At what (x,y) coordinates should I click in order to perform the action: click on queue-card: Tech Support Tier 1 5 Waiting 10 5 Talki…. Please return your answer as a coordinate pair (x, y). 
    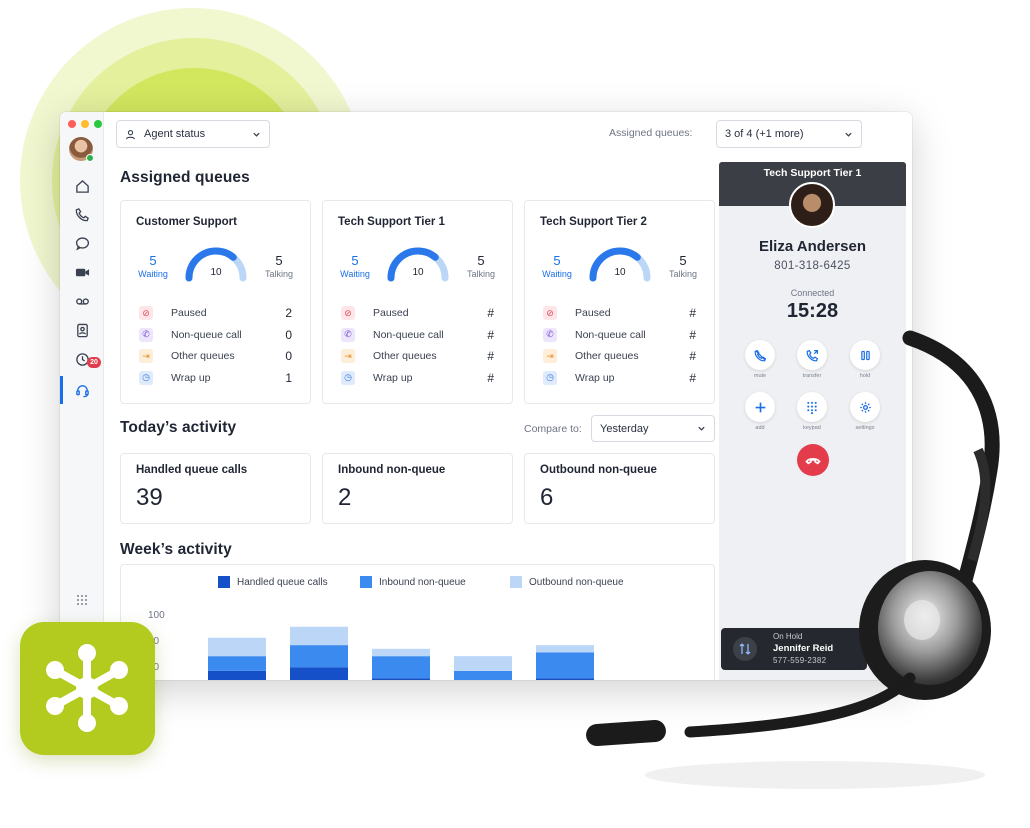
    Looking at the image, I should click on (417, 302).